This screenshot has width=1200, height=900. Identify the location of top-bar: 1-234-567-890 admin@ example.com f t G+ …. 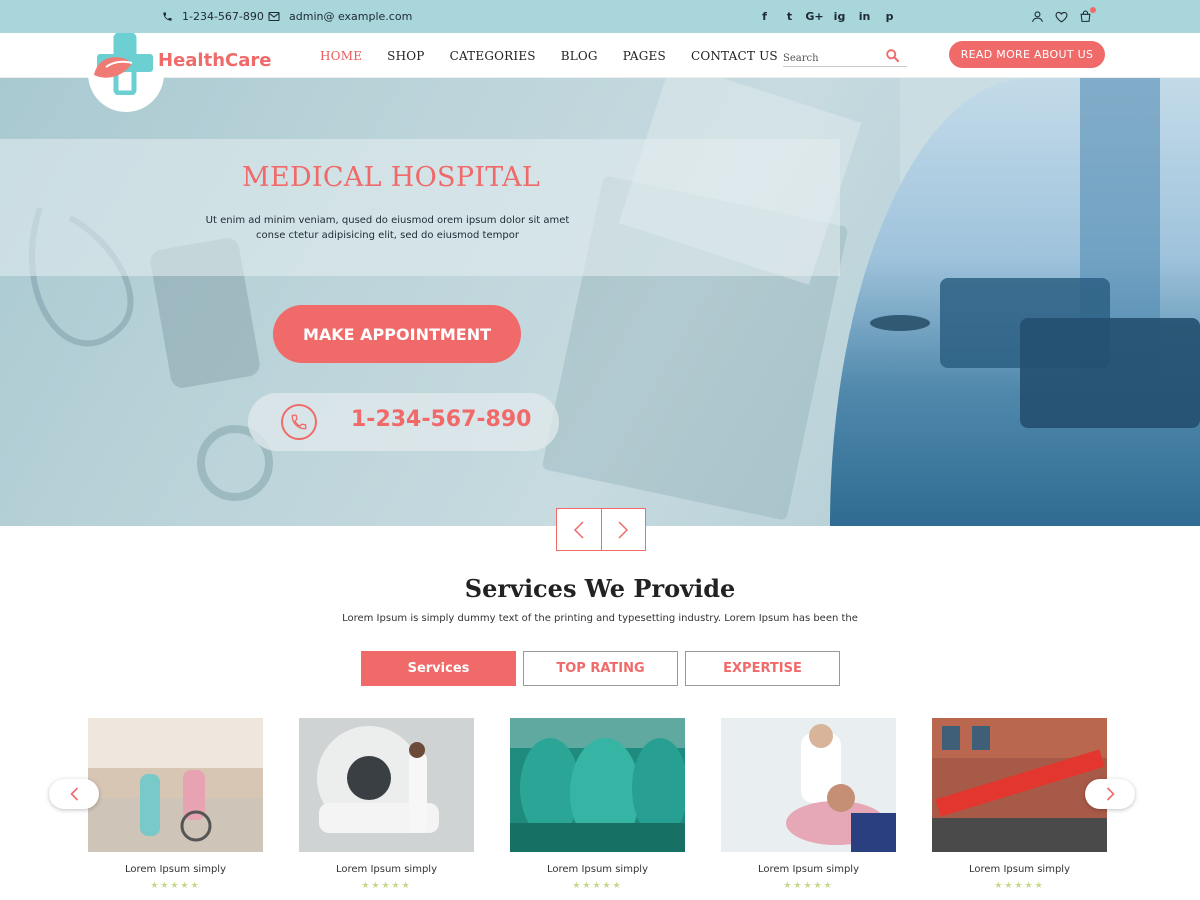
(600, 16).